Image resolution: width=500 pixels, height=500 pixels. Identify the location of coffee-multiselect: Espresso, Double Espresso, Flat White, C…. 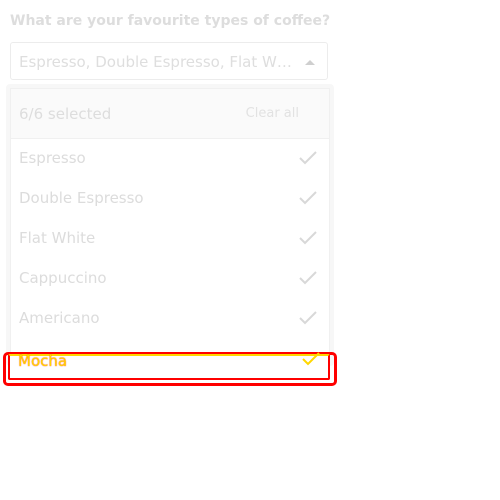
(169, 61).